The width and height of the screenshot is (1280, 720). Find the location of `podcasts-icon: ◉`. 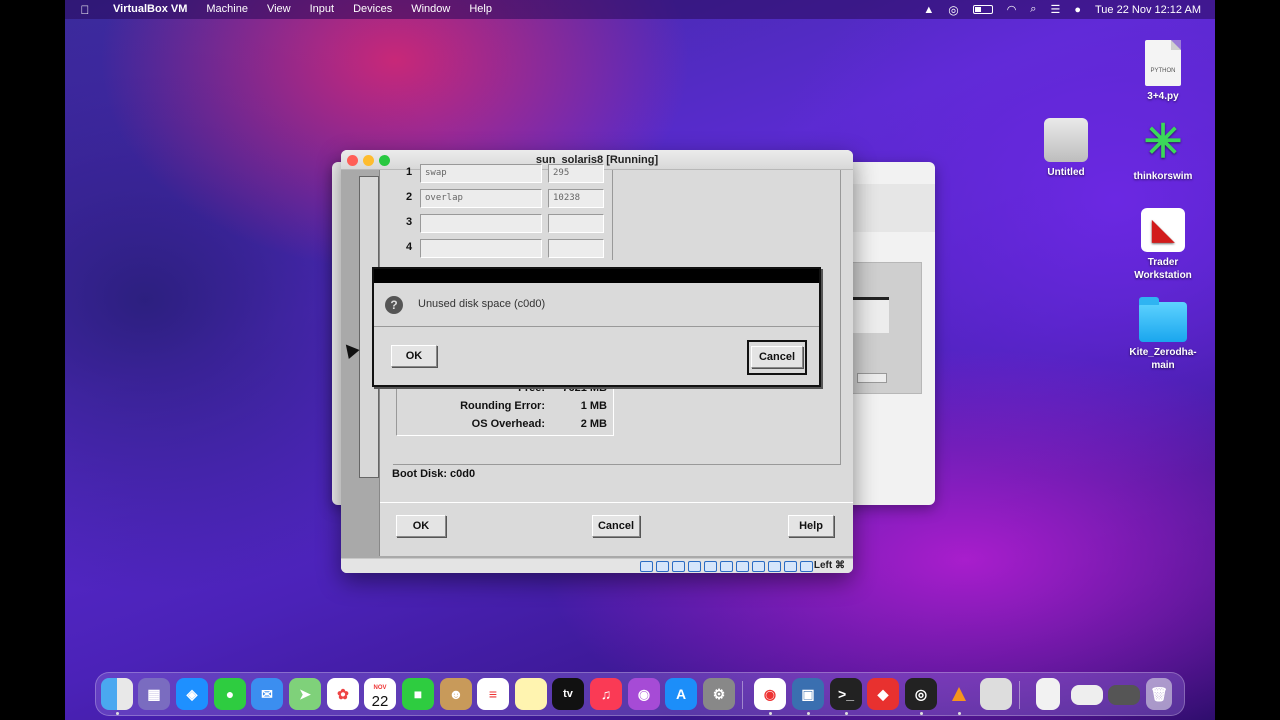

podcasts-icon: ◉ is located at coordinates (644, 694).